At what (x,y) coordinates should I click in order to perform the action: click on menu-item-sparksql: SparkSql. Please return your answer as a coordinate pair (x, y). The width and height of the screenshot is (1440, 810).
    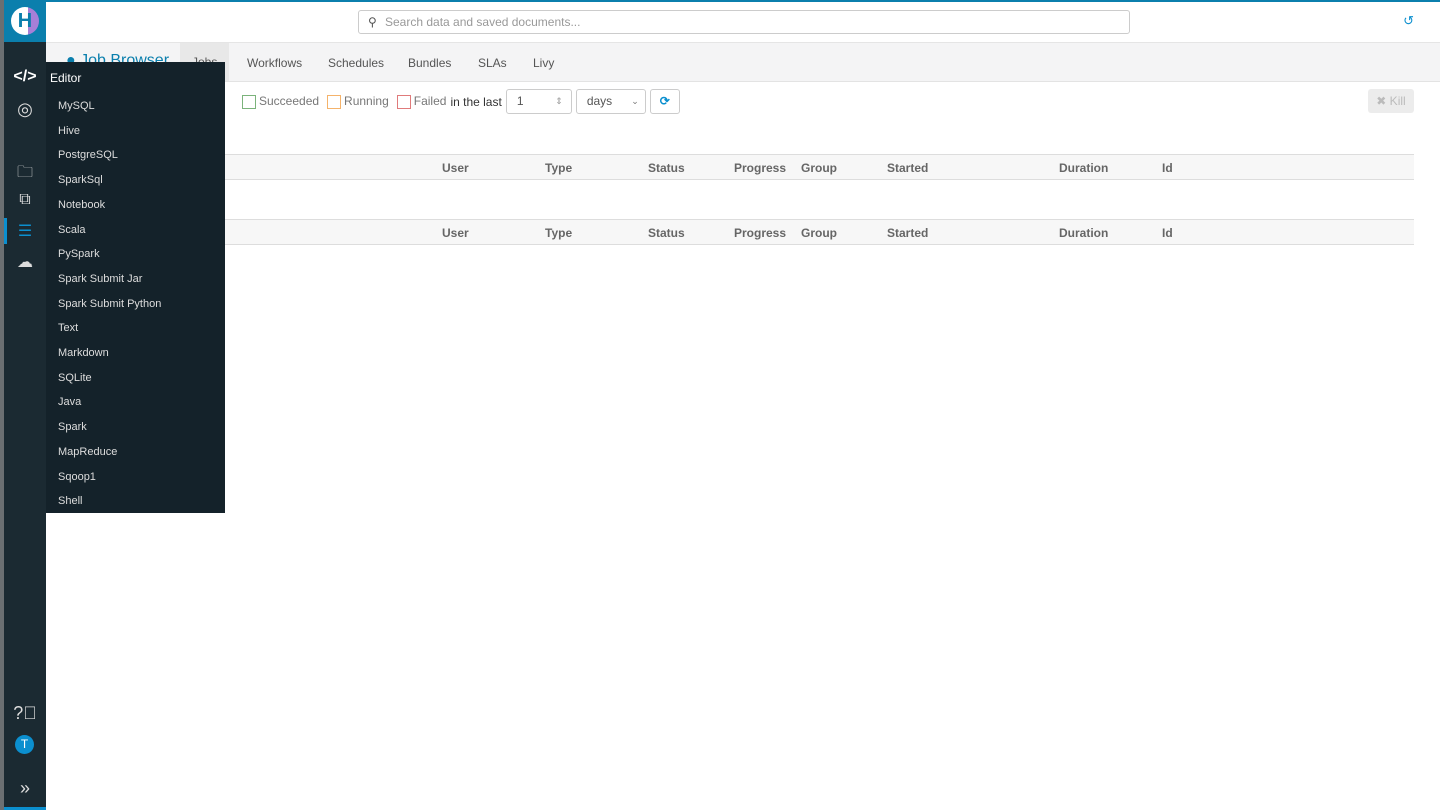
    Looking at the image, I should click on (80, 180).